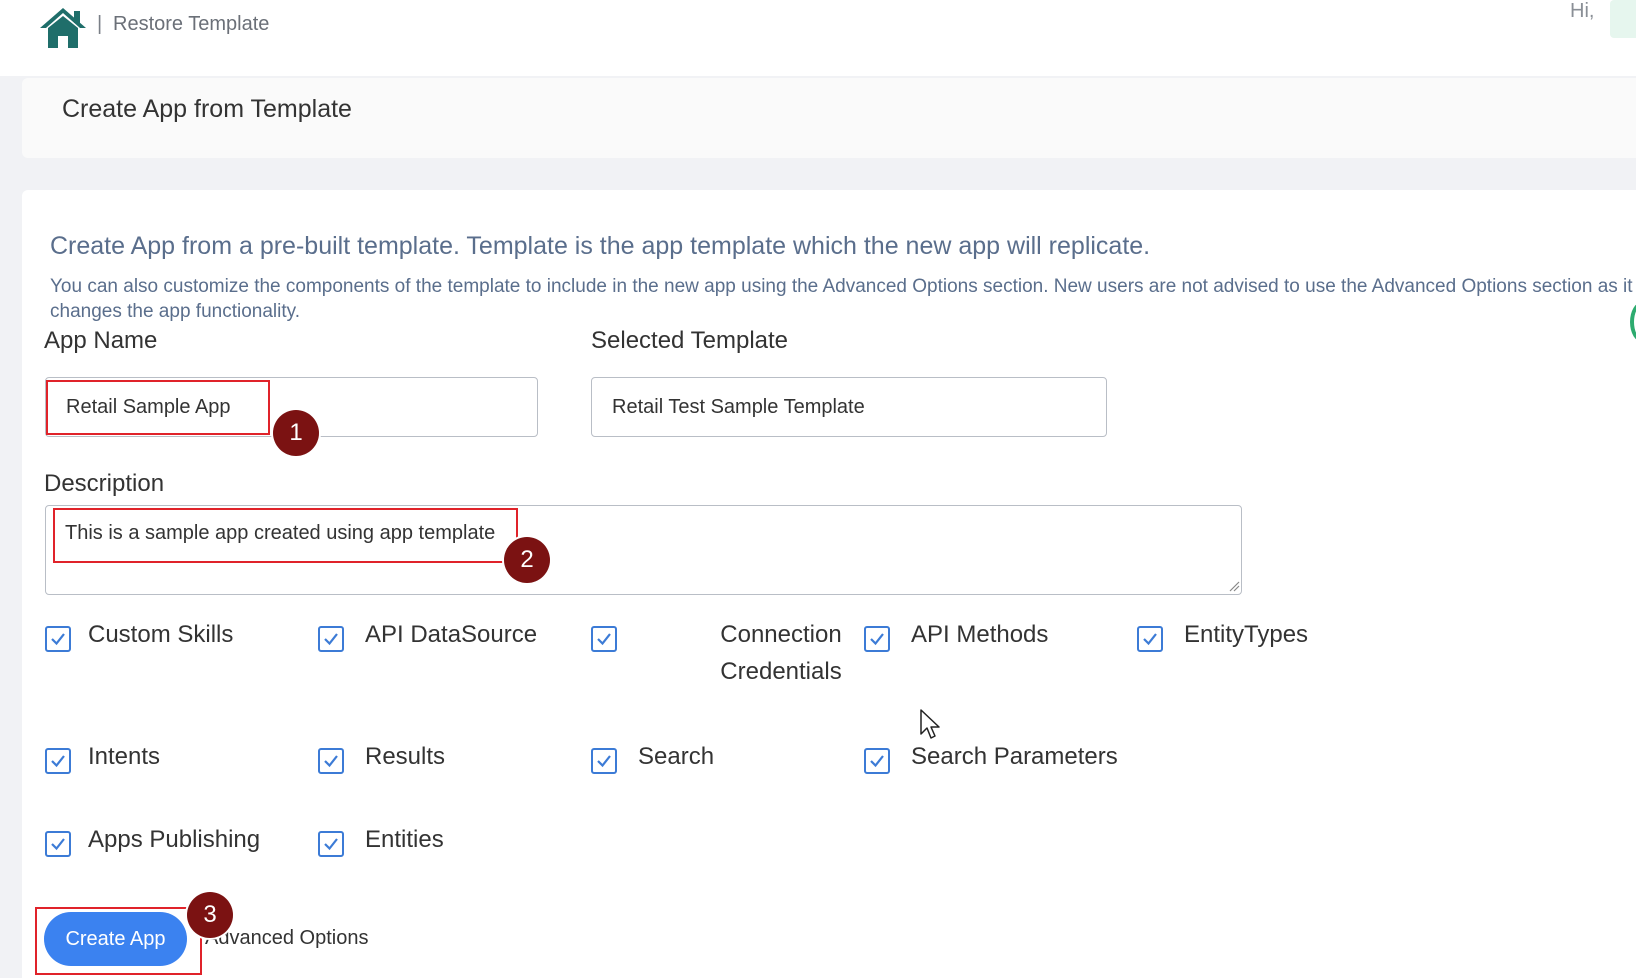  What do you see at coordinates (690, 340) in the screenshot?
I see `selected-template-label: Selected Template` at bounding box center [690, 340].